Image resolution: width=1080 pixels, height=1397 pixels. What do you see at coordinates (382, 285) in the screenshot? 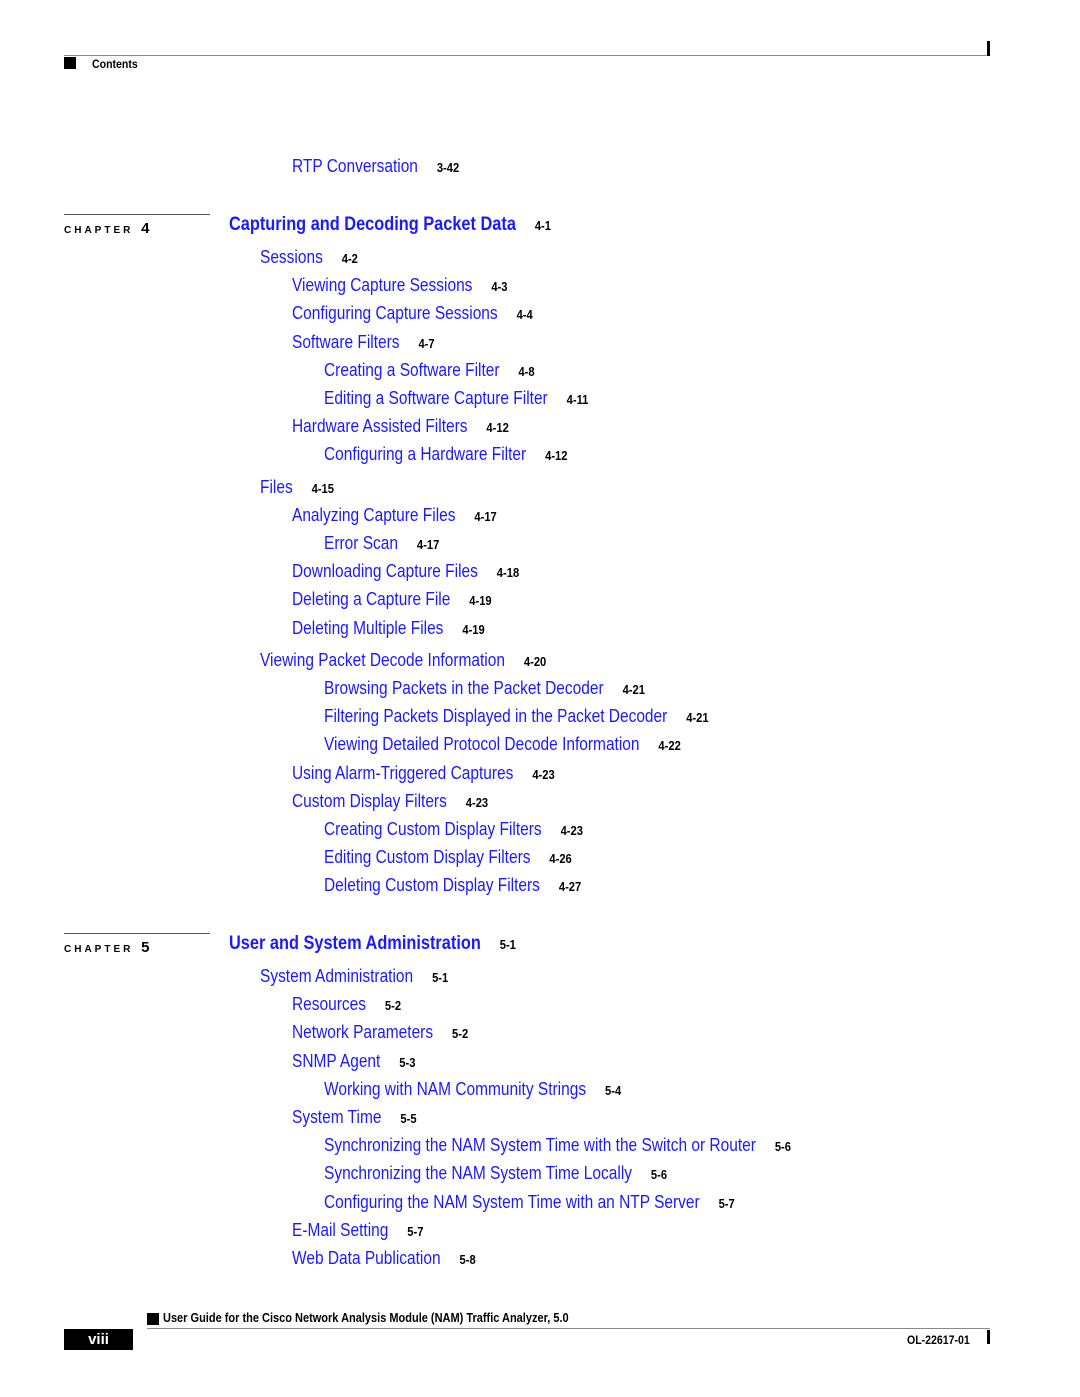
I see `toc-entry-title: Viewing Capture Sessions` at bounding box center [382, 285].